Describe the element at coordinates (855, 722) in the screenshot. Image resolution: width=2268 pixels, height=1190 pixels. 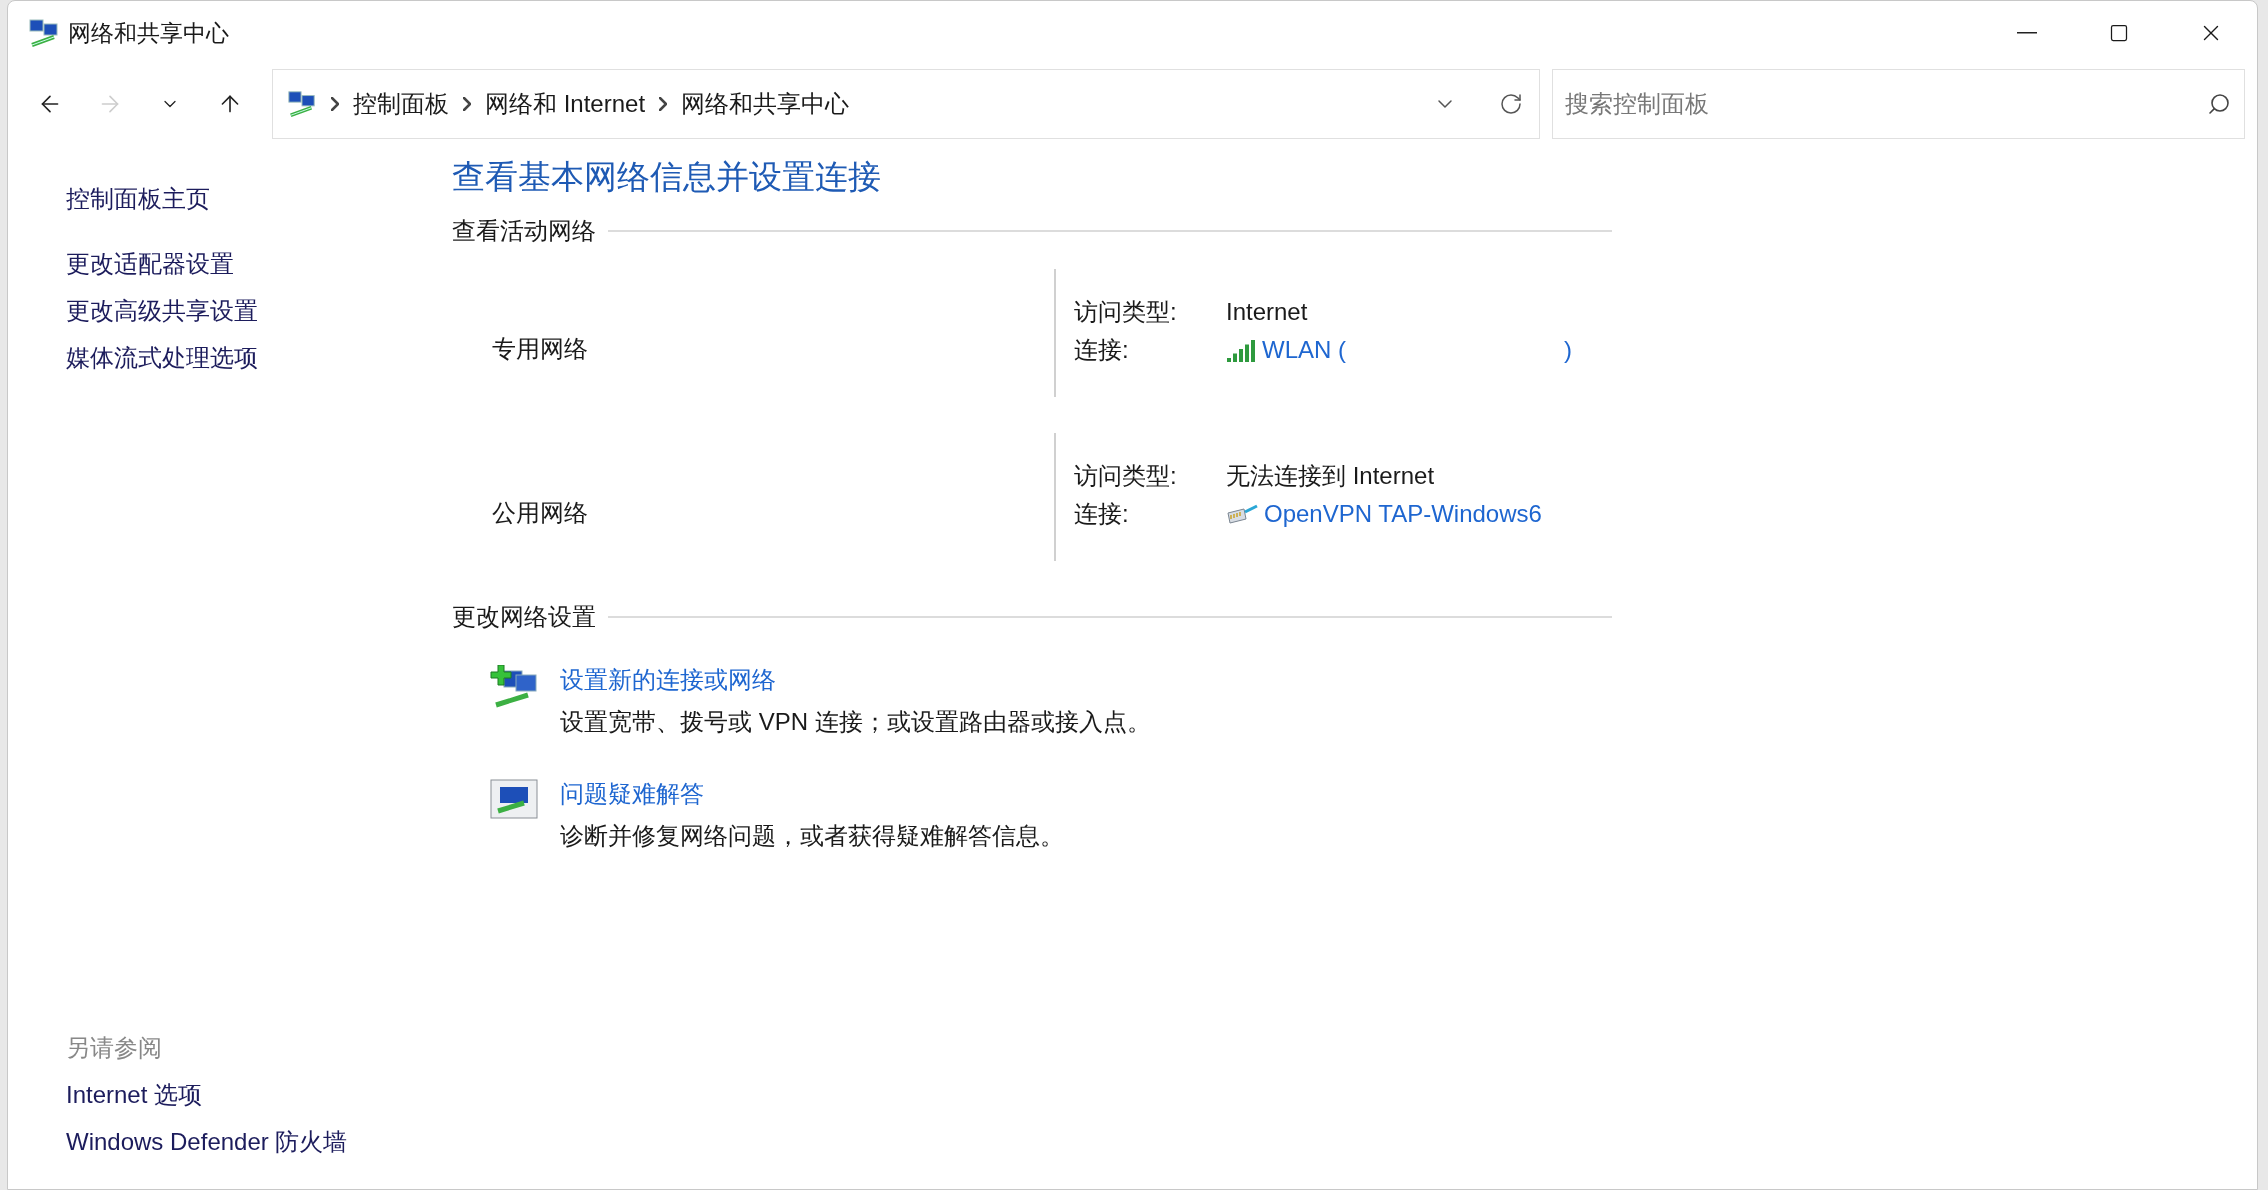
I see `task-description: 设置宽带、拨号或 VPN 连接；或设置路由器或接入点。` at that location.